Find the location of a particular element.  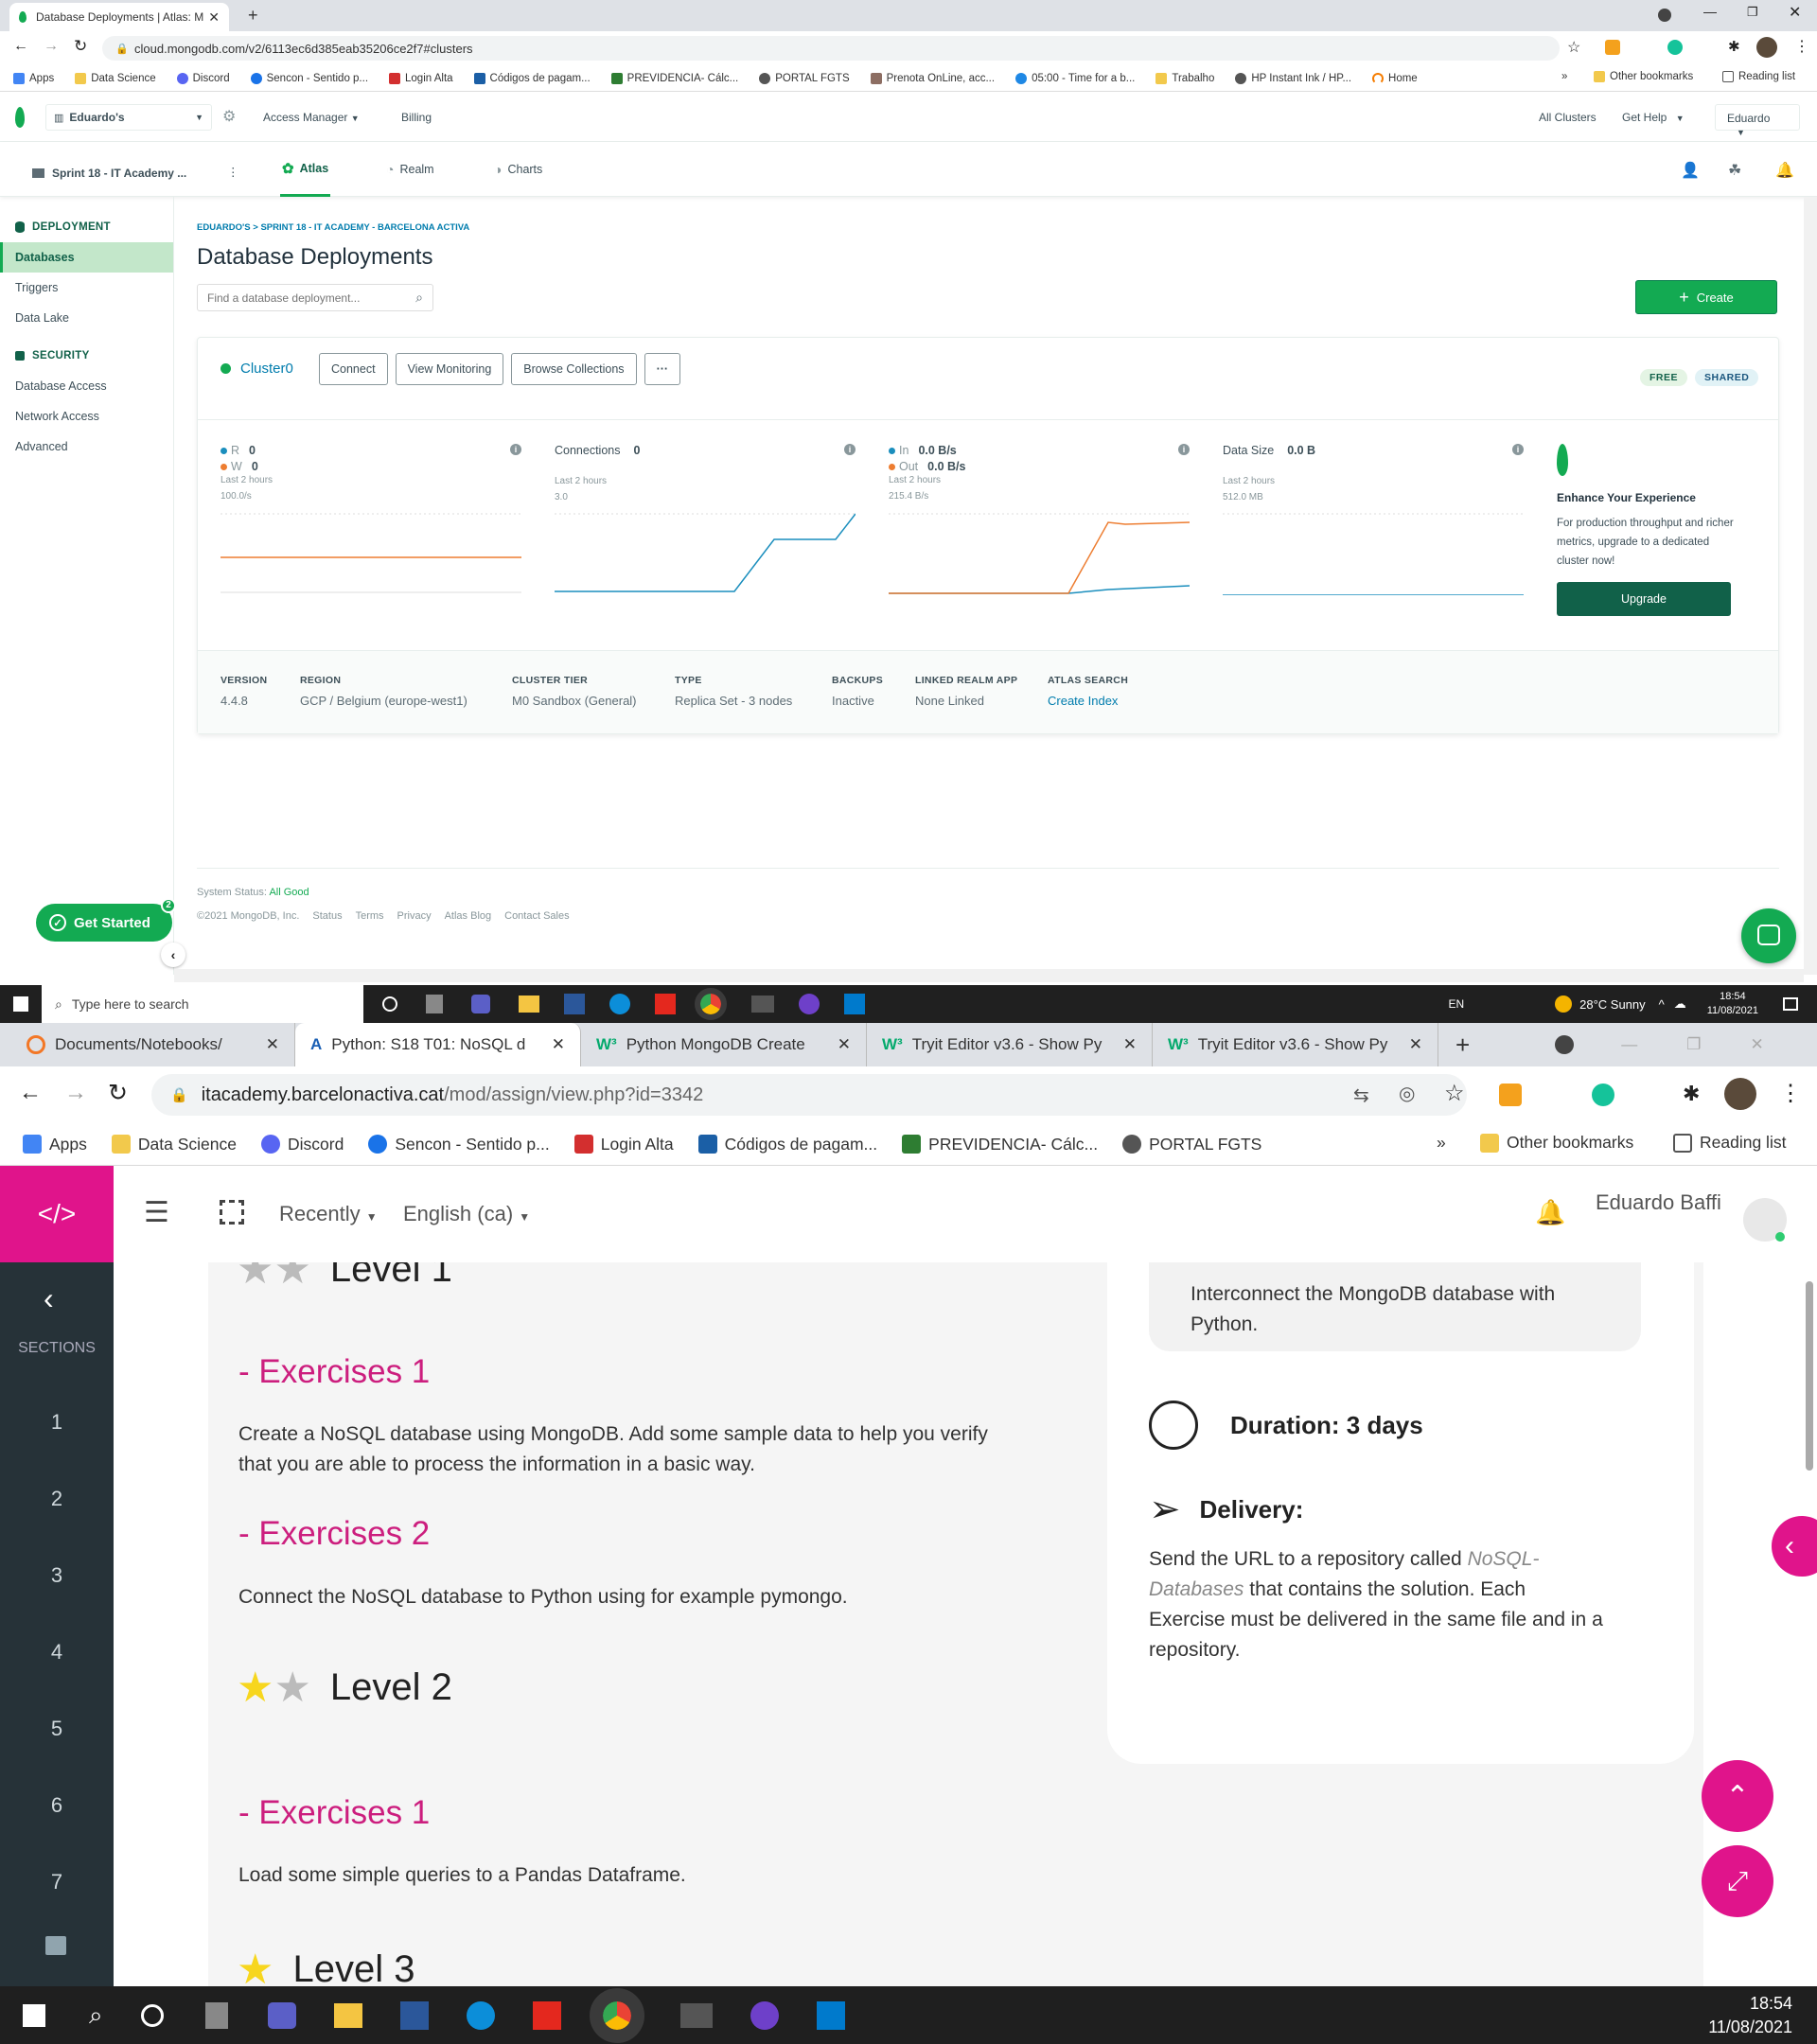

more-options-button: ··· is located at coordinates (662, 369).